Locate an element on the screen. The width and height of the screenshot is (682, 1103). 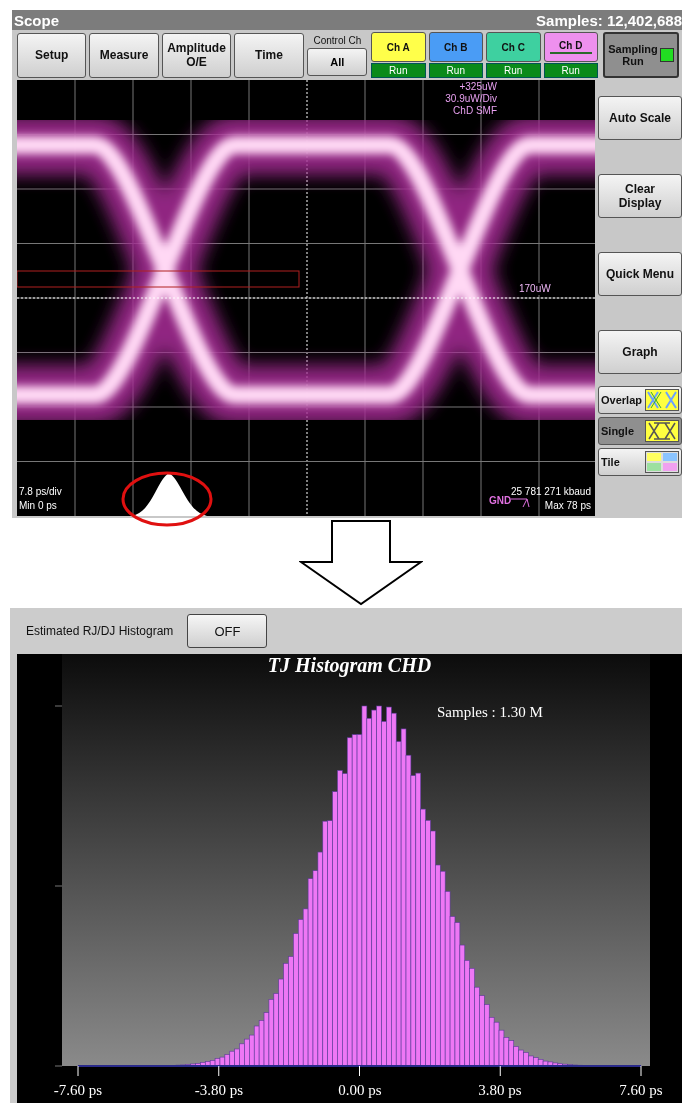
view-mode-button: Single is located at coordinates (640, 431).